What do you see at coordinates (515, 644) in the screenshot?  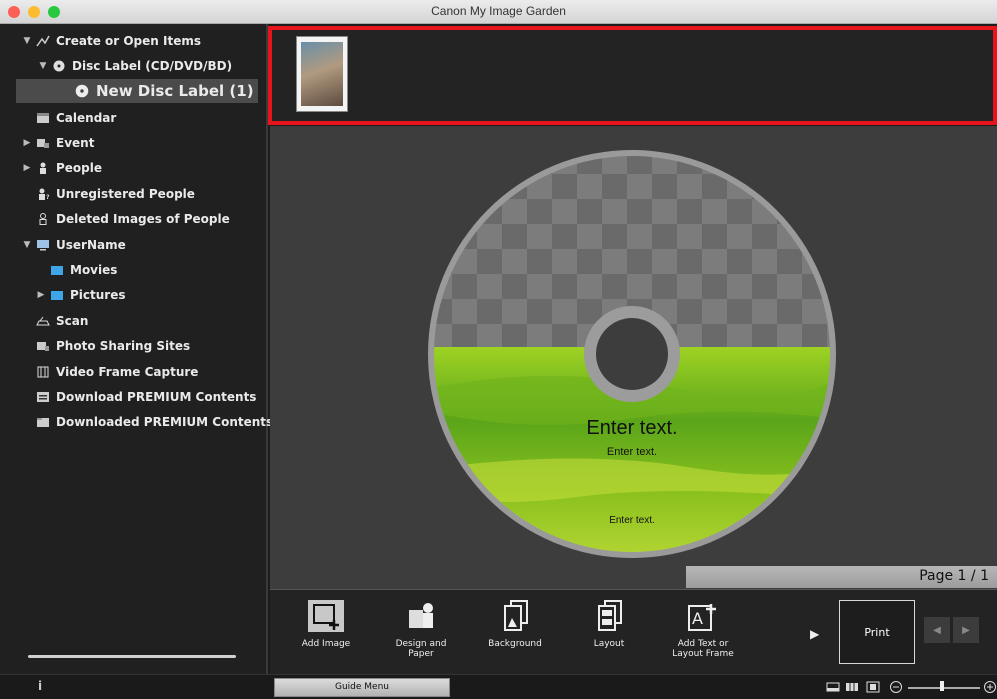 I see `tool-label: Background` at bounding box center [515, 644].